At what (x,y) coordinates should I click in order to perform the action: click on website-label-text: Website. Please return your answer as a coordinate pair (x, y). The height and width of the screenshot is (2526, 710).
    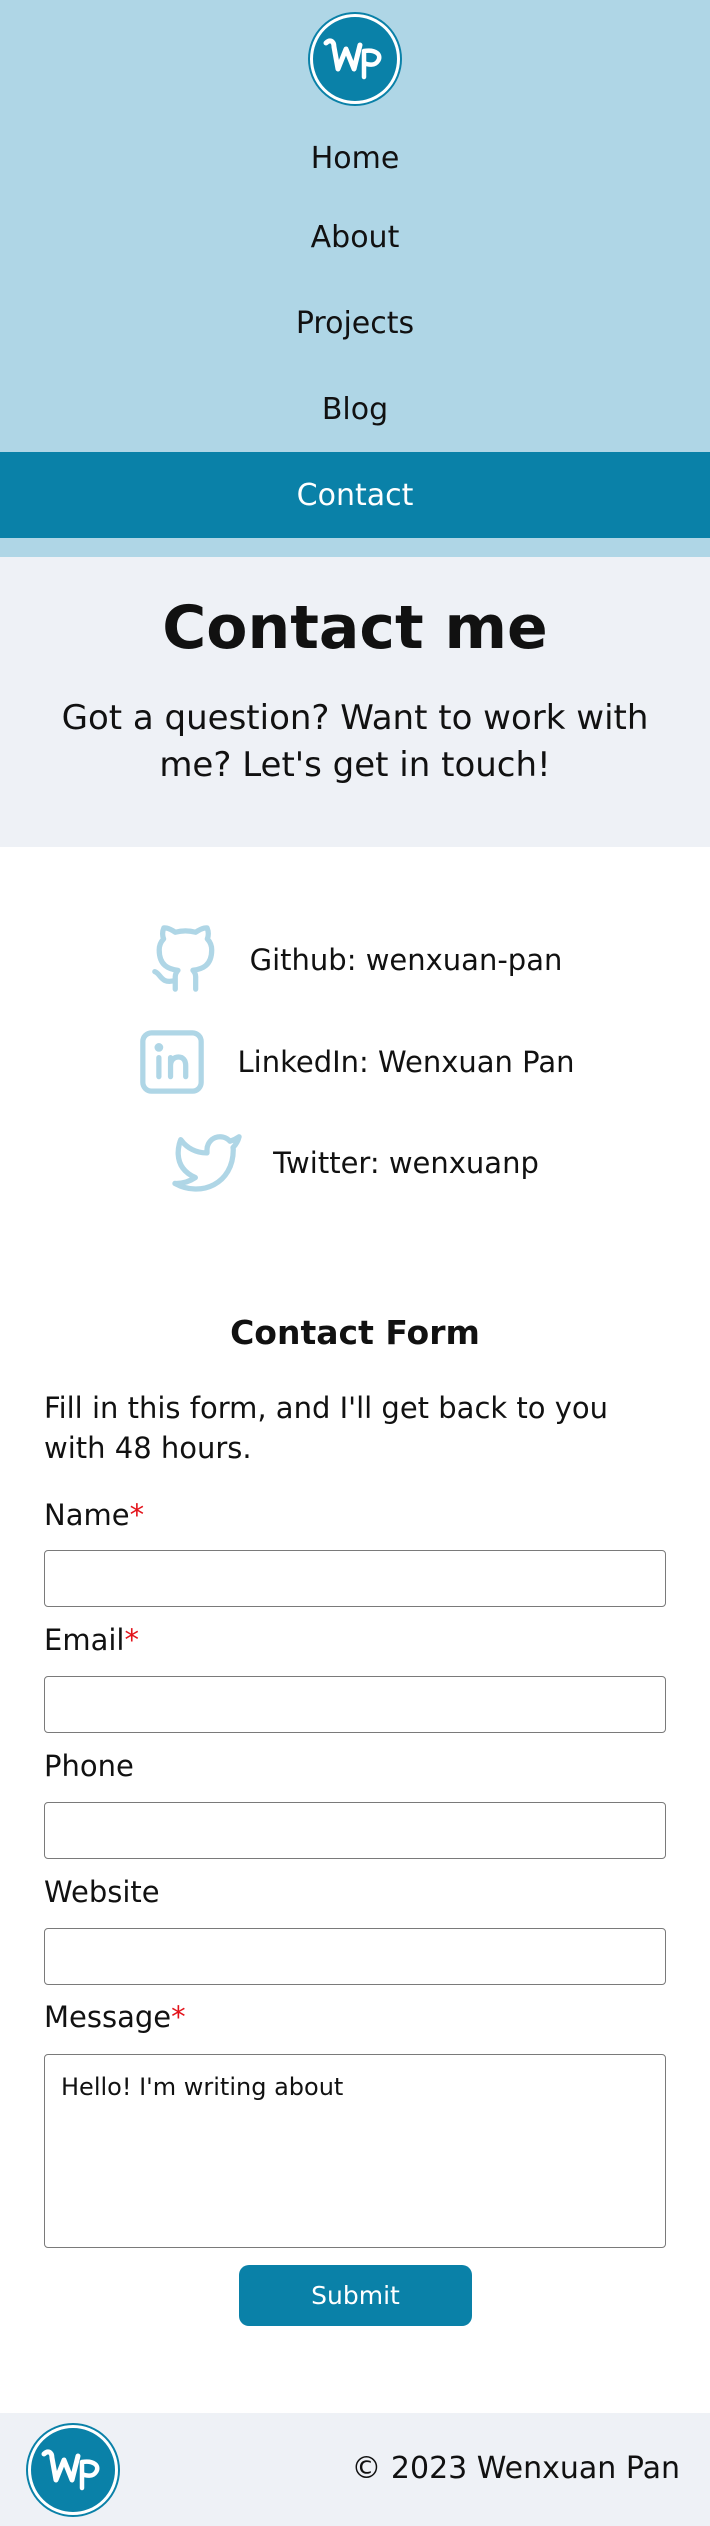
    Looking at the image, I should click on (102, 1892).